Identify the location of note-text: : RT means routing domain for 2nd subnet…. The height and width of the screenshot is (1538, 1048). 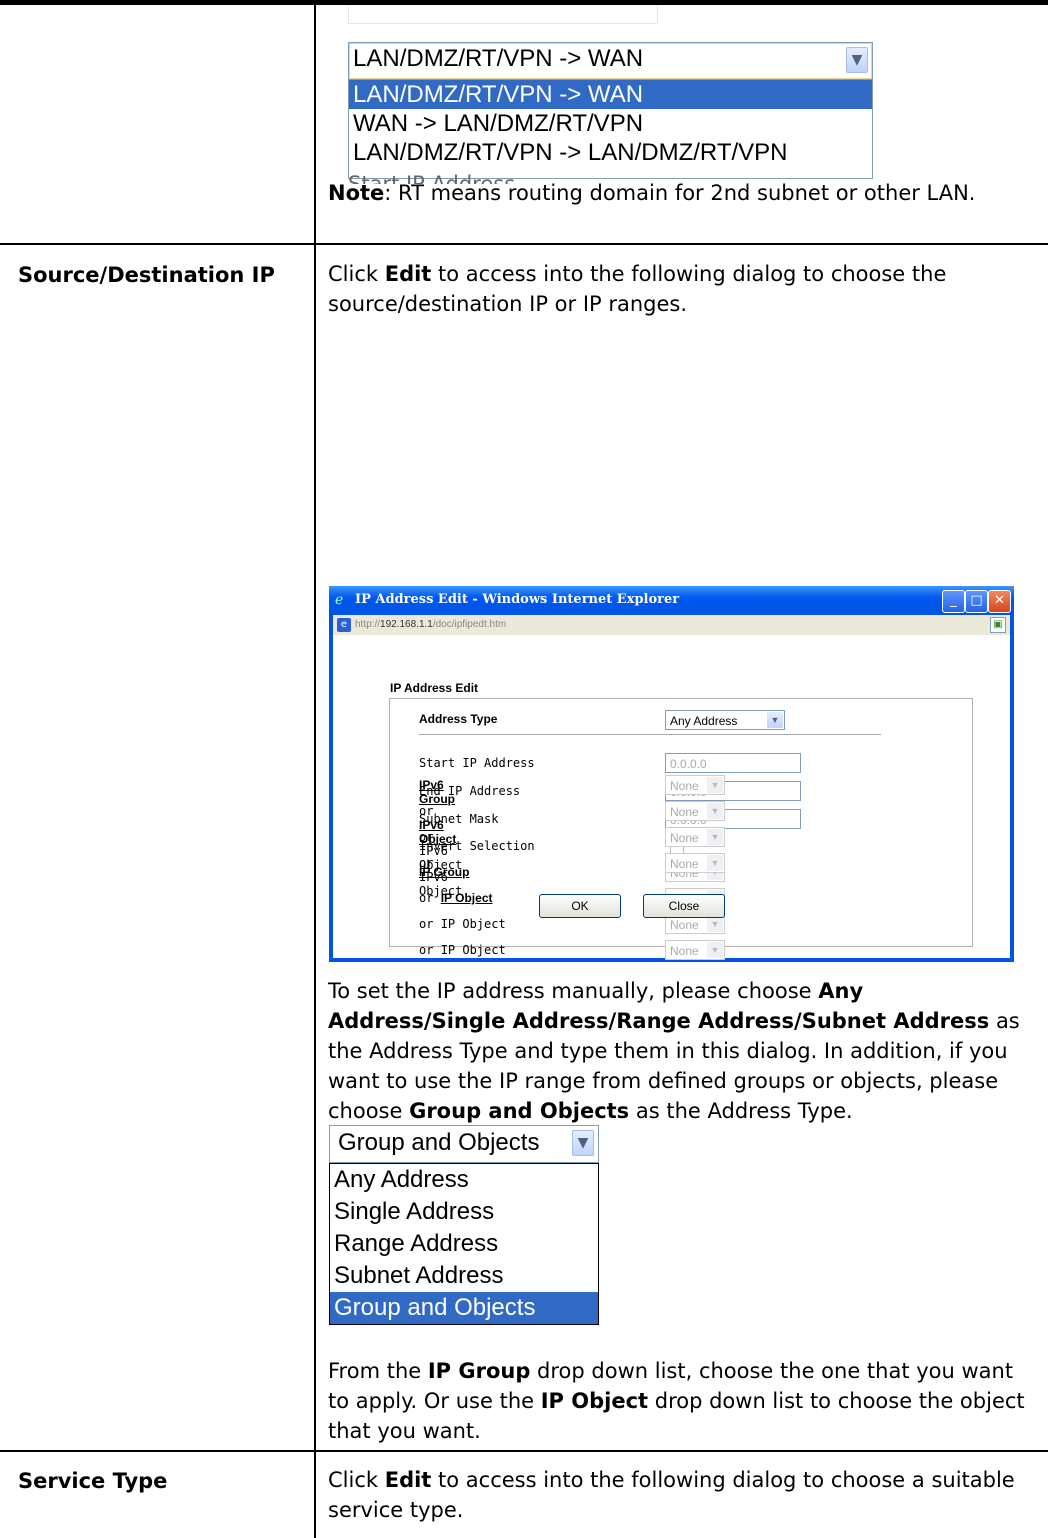
(680, 193).